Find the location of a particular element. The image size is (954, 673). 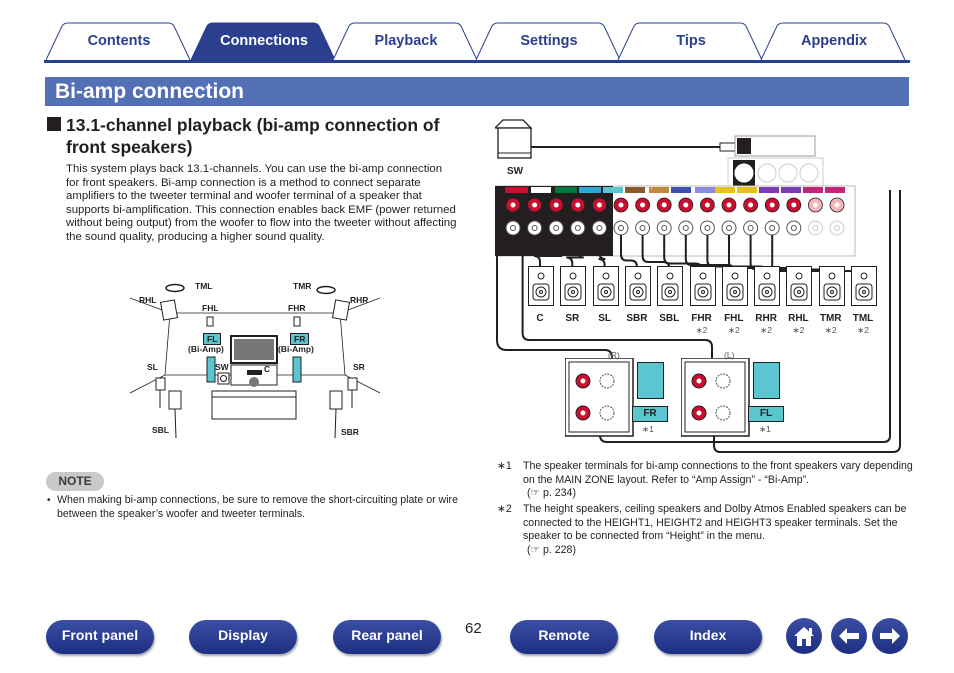

home-icon is located at coordinates (804, 636).